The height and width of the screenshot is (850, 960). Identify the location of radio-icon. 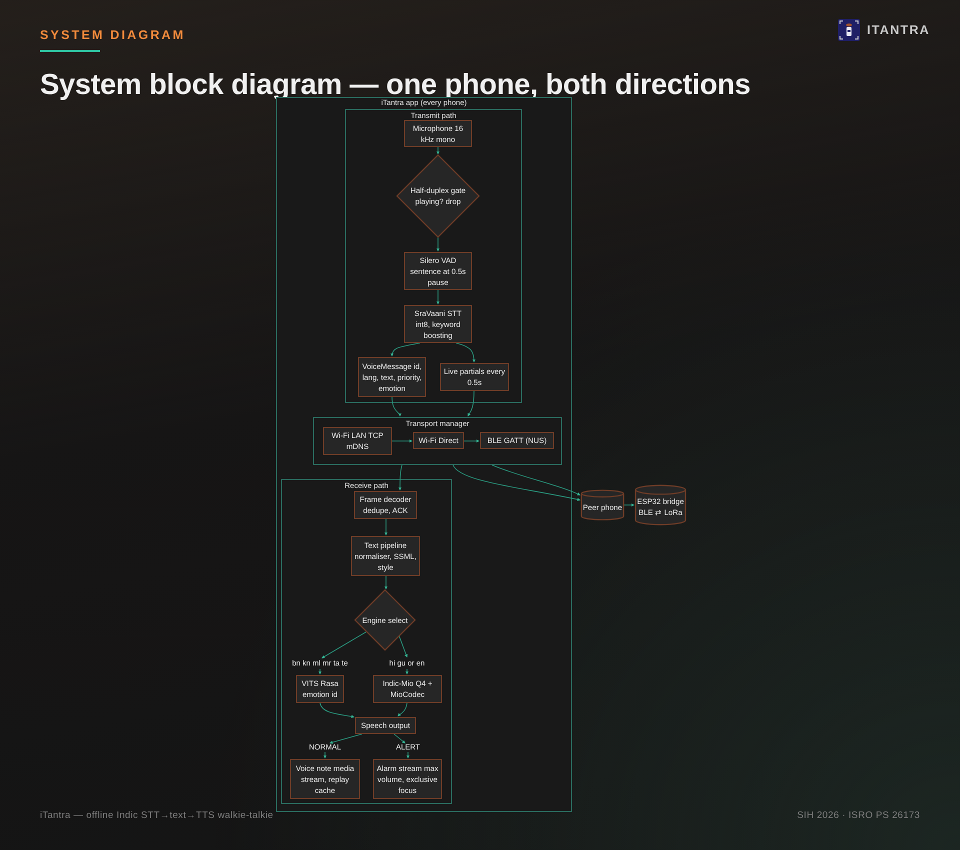
(849, 30).